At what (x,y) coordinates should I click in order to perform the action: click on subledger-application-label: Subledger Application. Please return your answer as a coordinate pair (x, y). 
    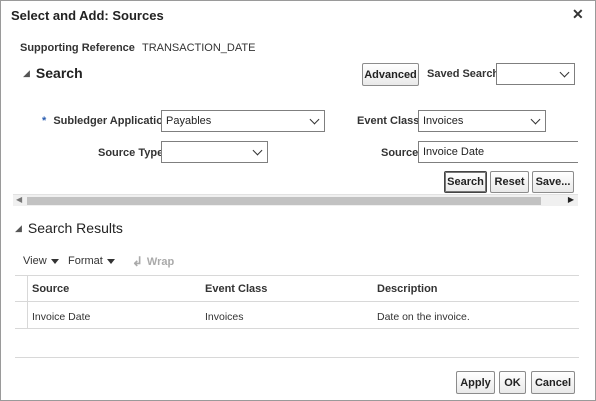
    Looking at the image, I should click on (111, 121).